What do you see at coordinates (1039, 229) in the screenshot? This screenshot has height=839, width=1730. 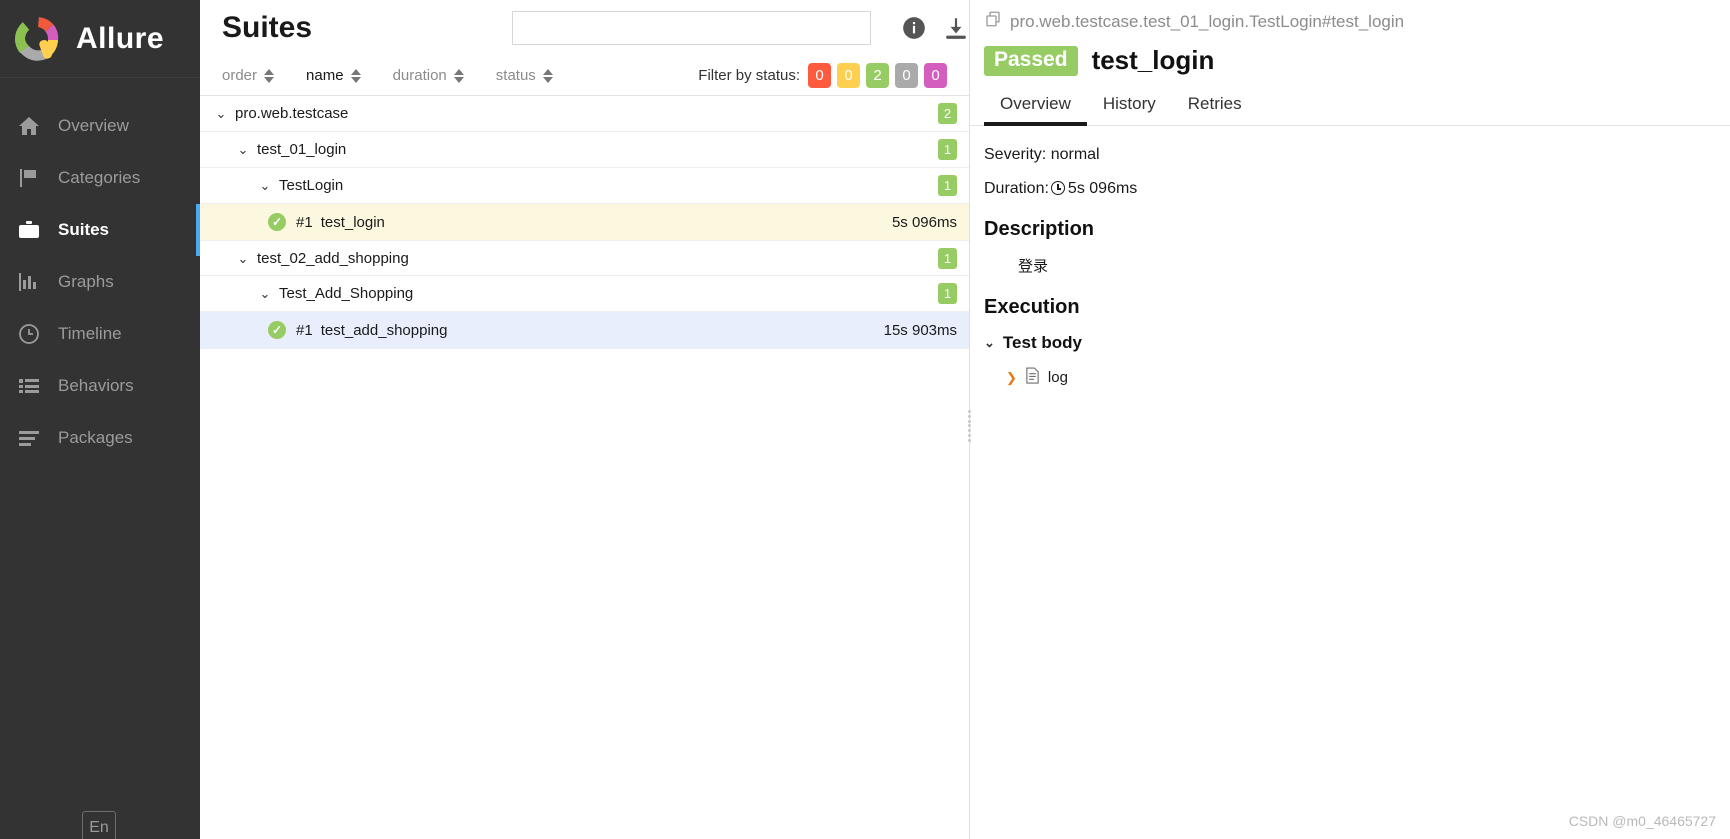 I see `description-heading: Description` at bounding box center [1039, 229].